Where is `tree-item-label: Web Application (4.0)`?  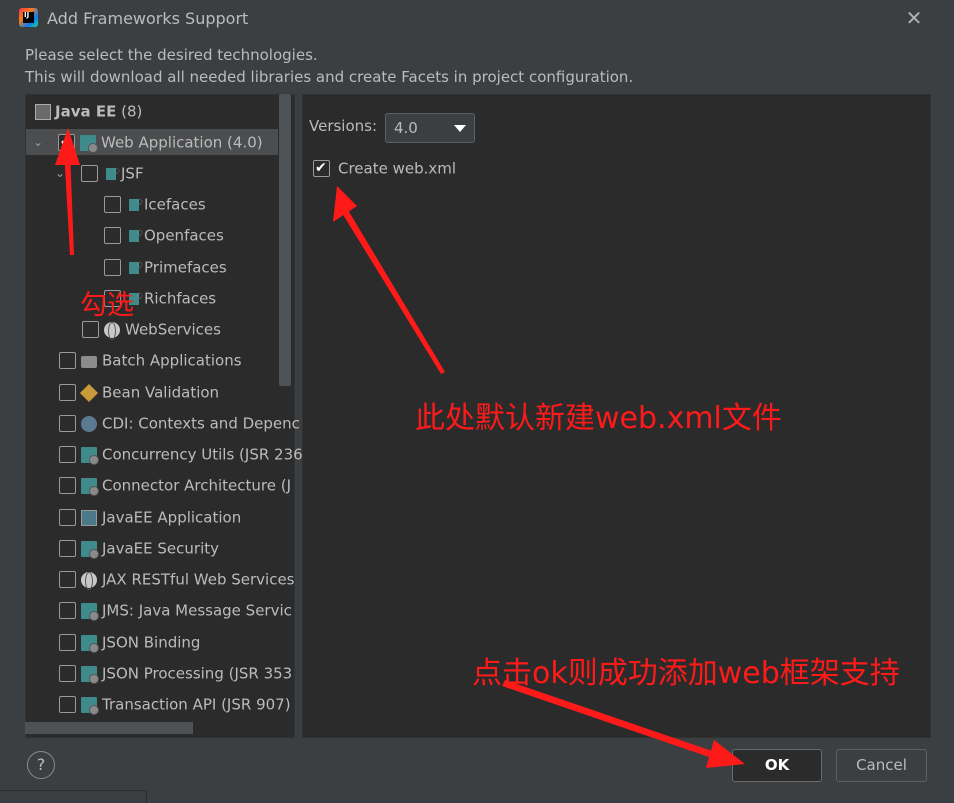 tree-item-label: Web Application (4.0) is located at coordinates (182, 142).